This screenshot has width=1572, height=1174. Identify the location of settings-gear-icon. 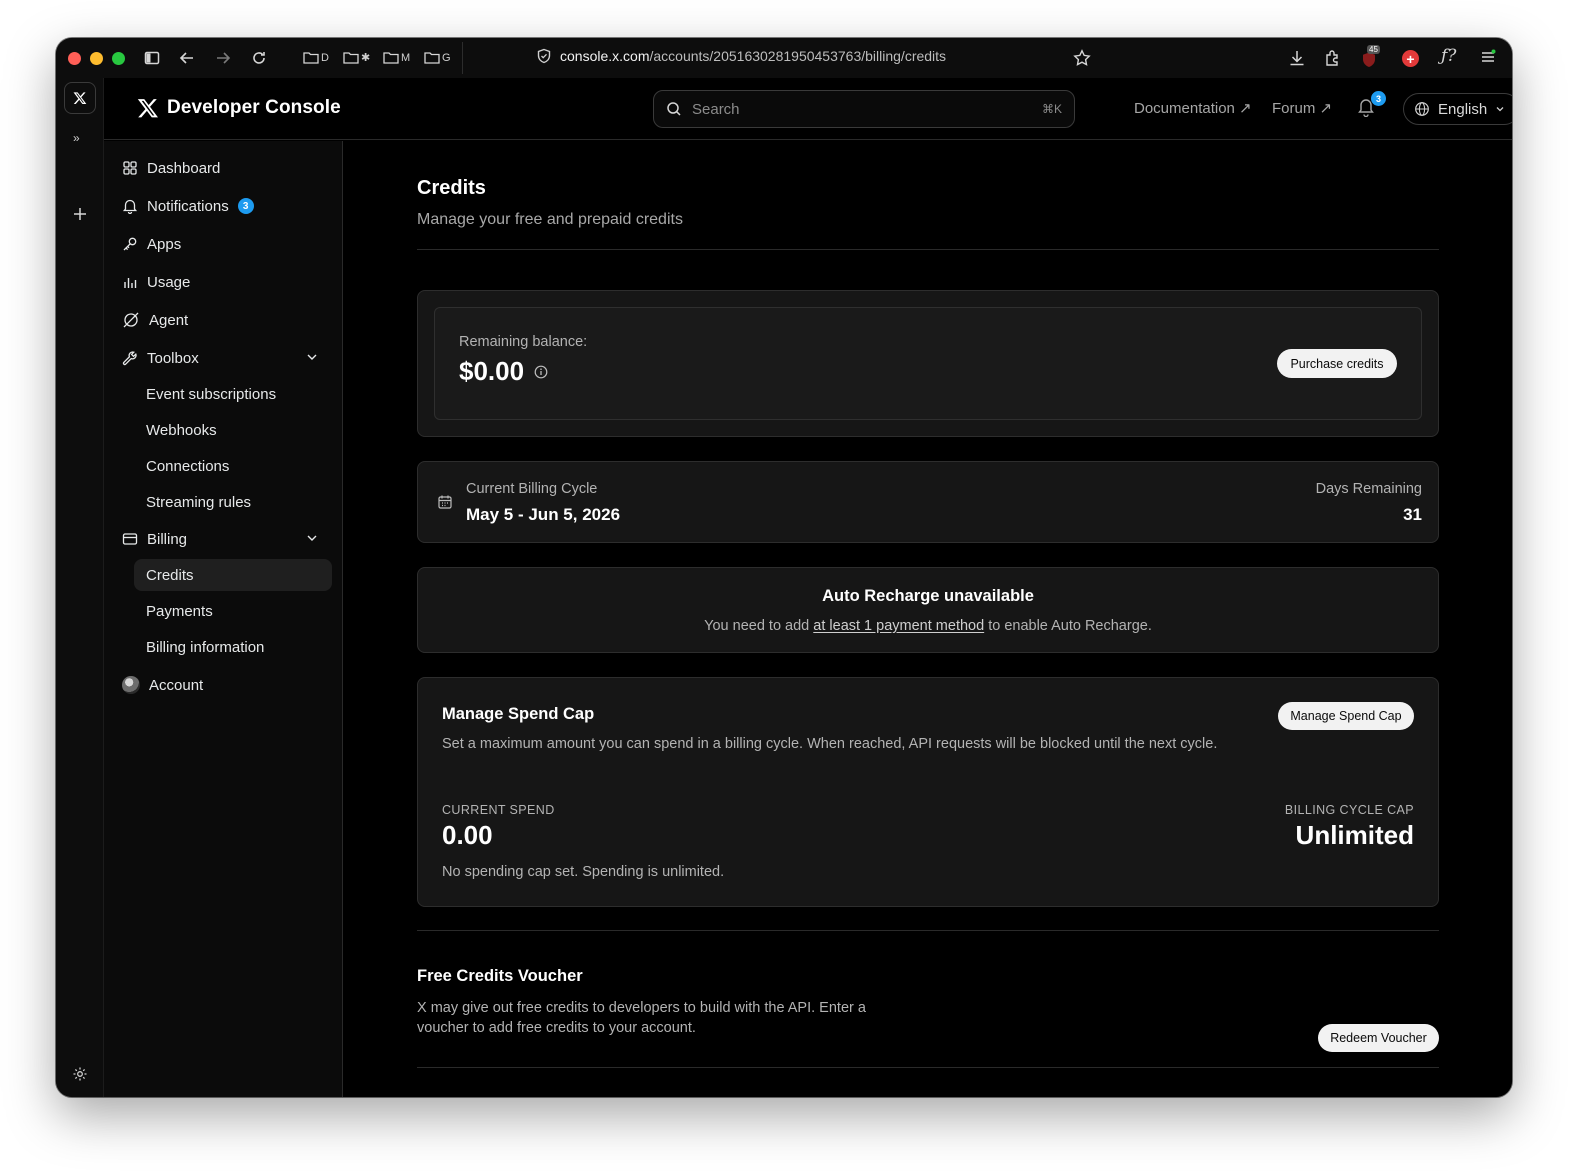
(80, 1074).